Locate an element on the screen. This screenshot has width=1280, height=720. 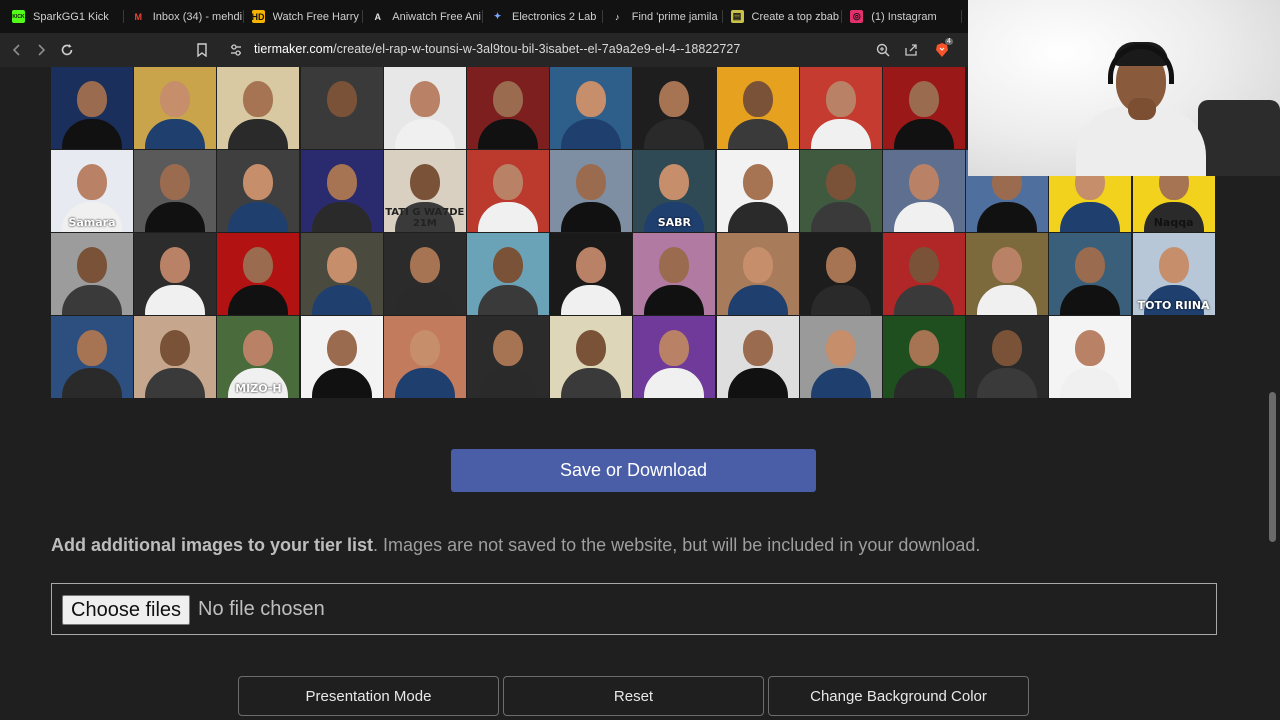
share-button is located at coordinates (911, 50).